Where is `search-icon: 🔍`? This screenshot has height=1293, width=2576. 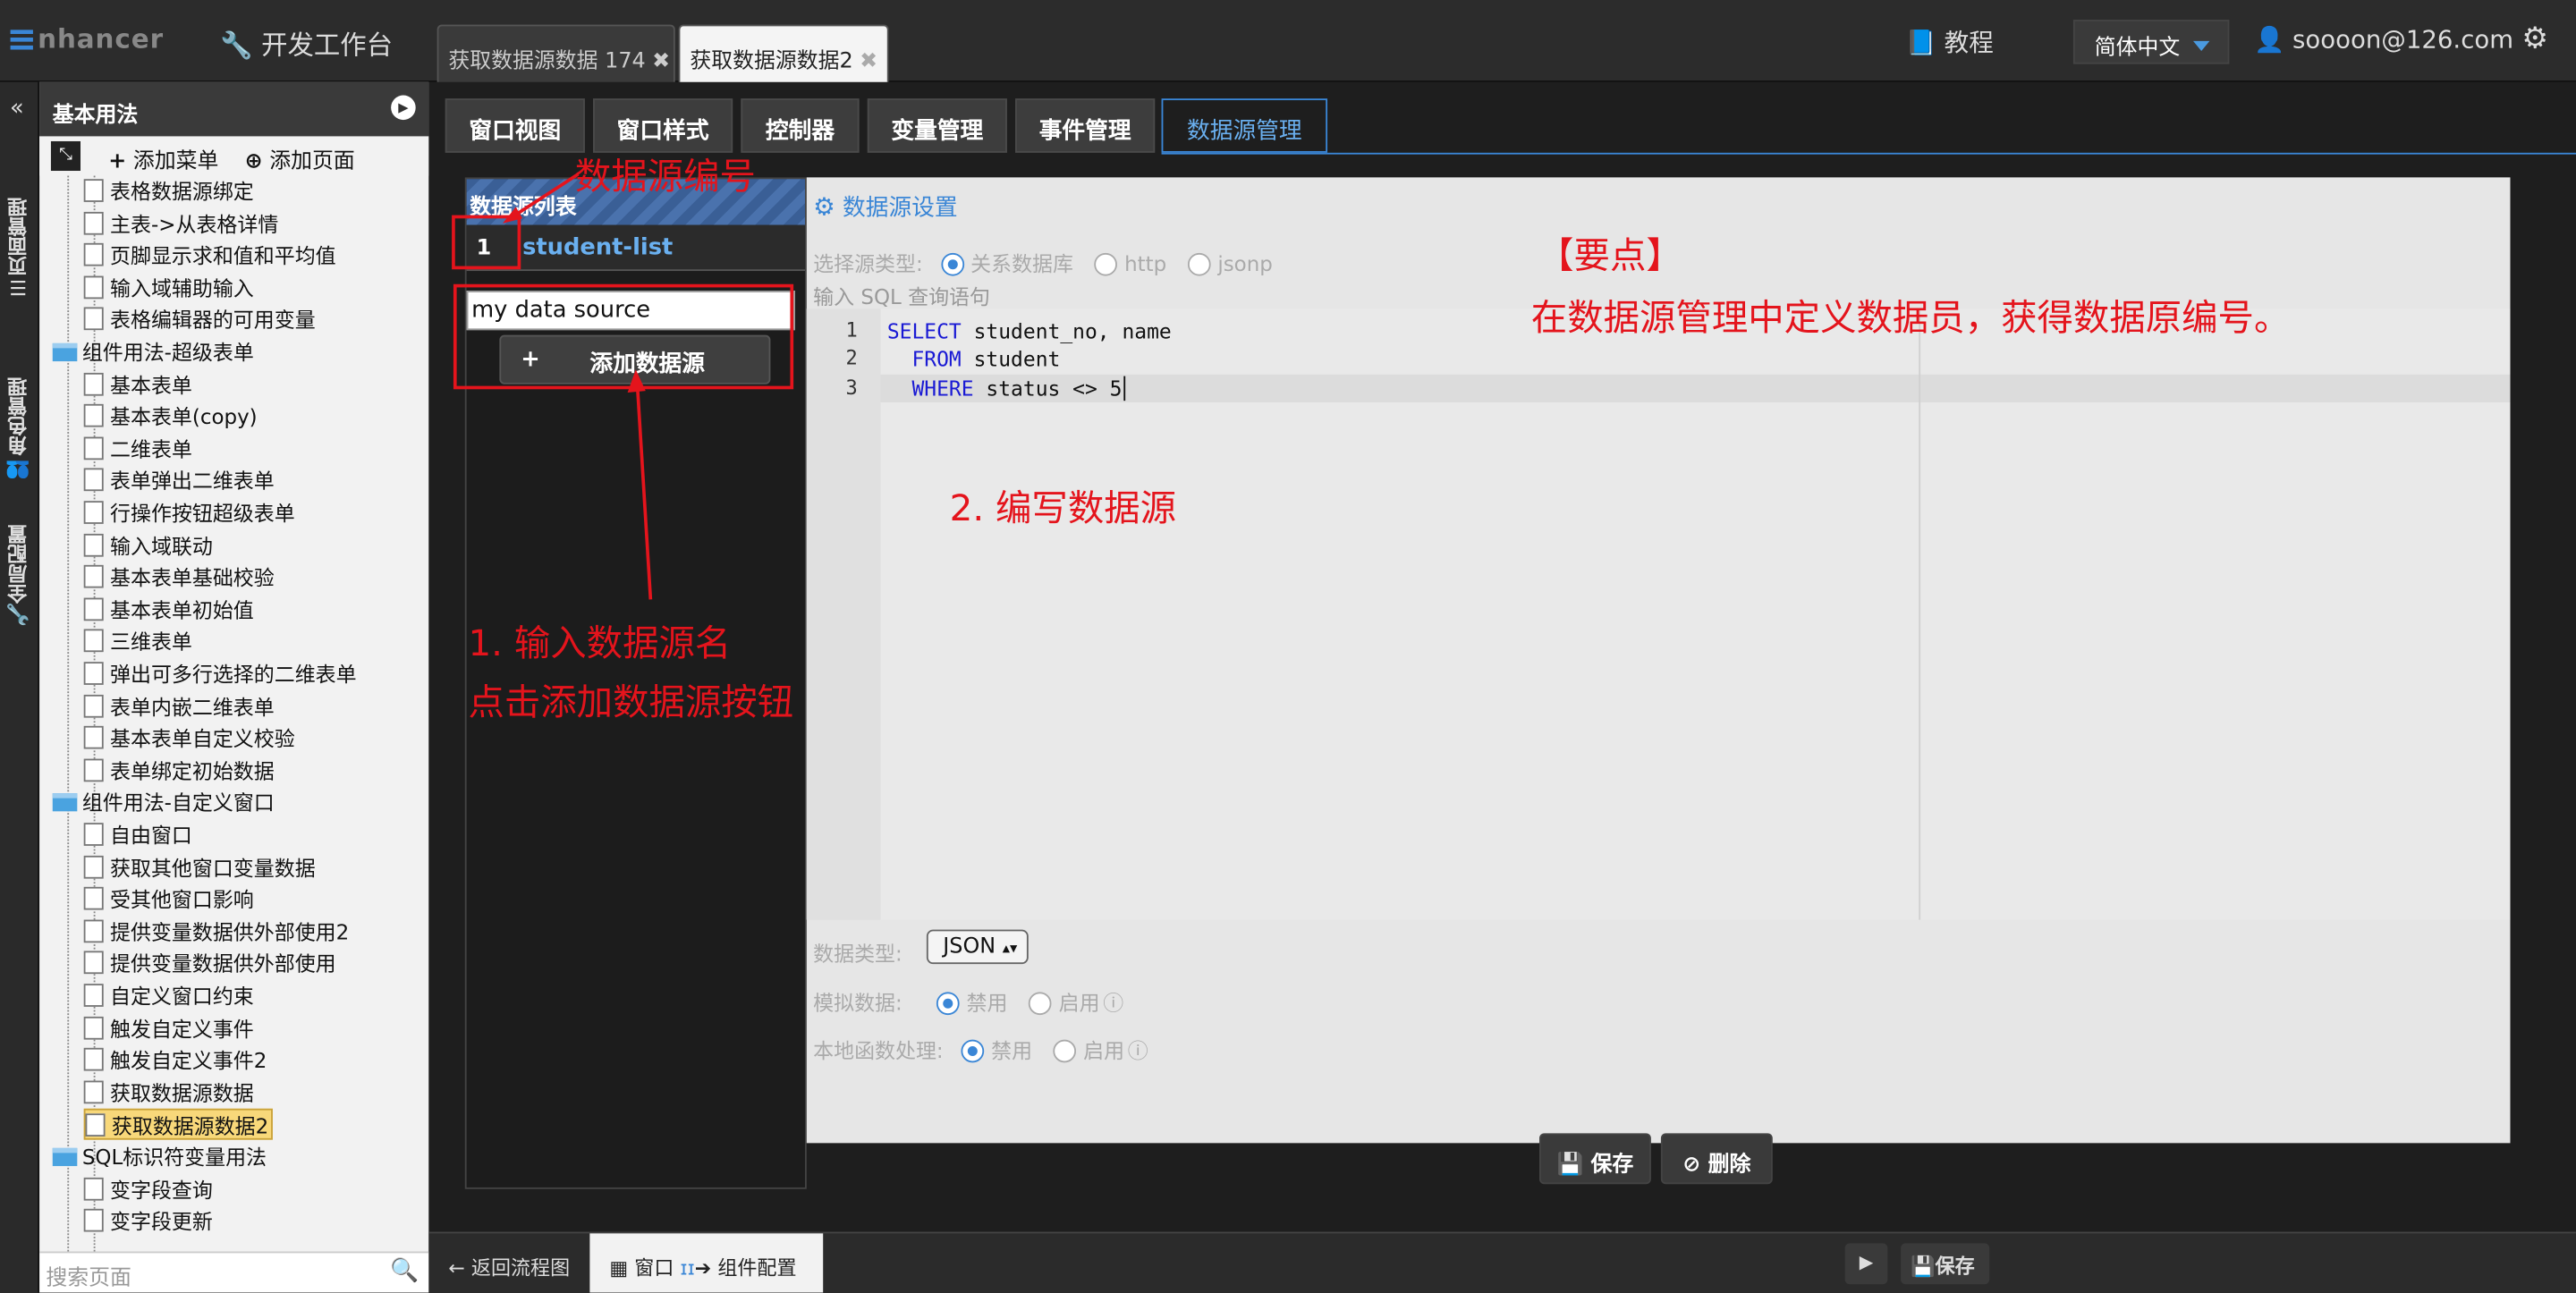 search-icon: 🔍 is located at coordinates (404, 1271).